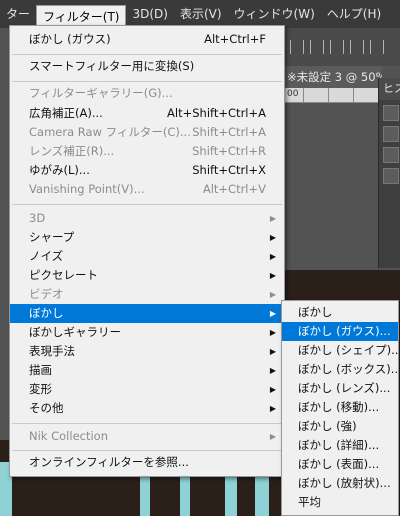 The image size is (400, 516). I want to click on histogram-panel: ヒス, so click(389, 173).